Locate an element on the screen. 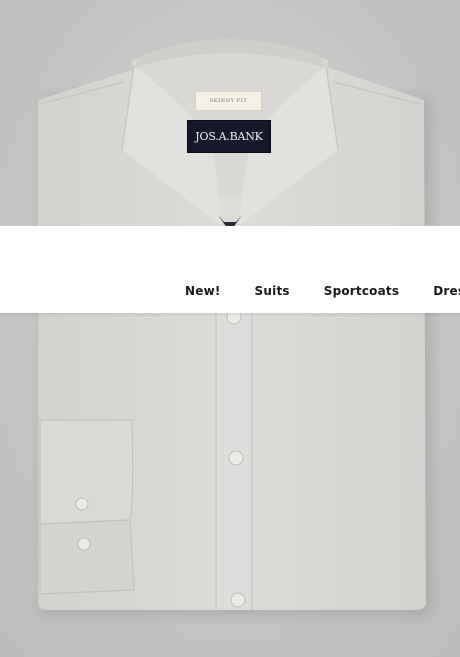 Image resolution: width=460 pixels, height=657 pixels. nav-item-suits: Suits is located at coordinates (272, 291).